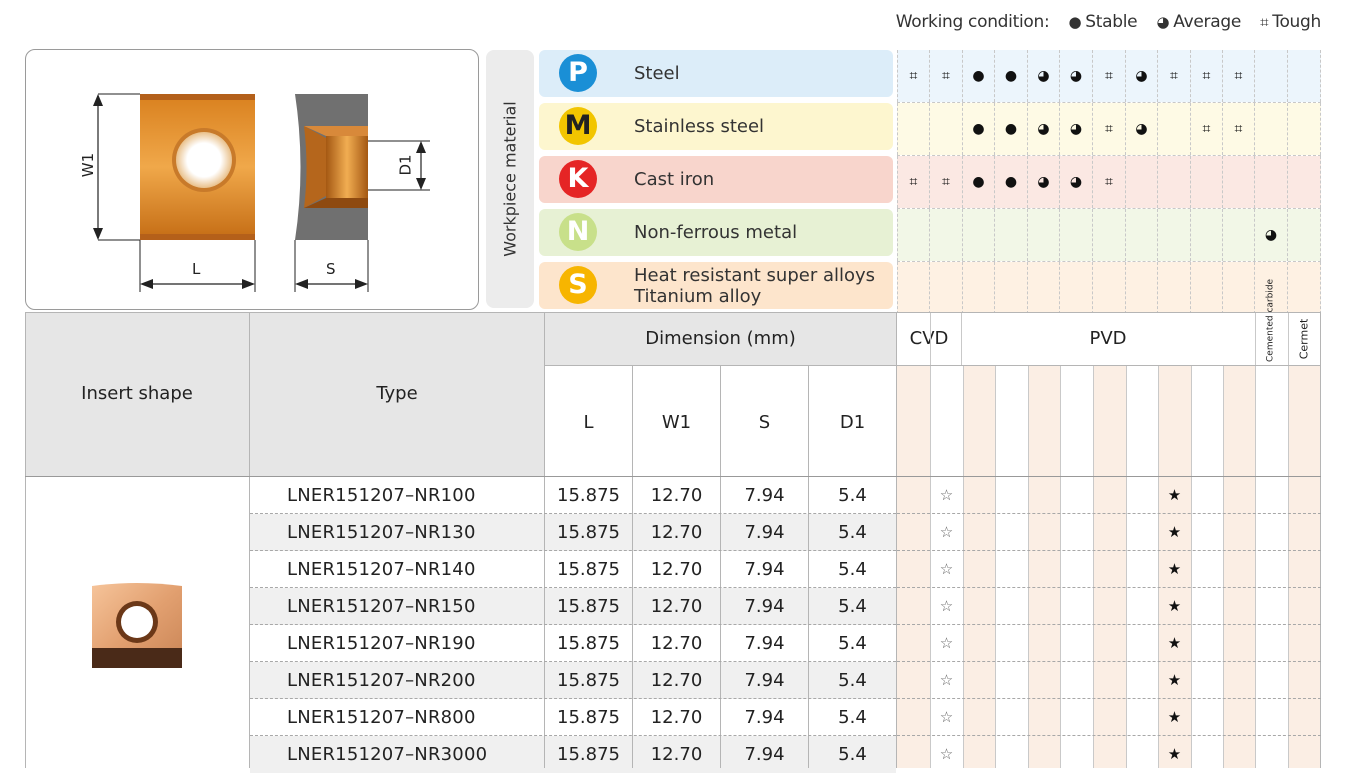 The image size is (1352, 773). What do you see at coordinates (381, 606) in the screenshot?
I see `type-cell: LNER151207–NR150` at bounding box center [381, 606].